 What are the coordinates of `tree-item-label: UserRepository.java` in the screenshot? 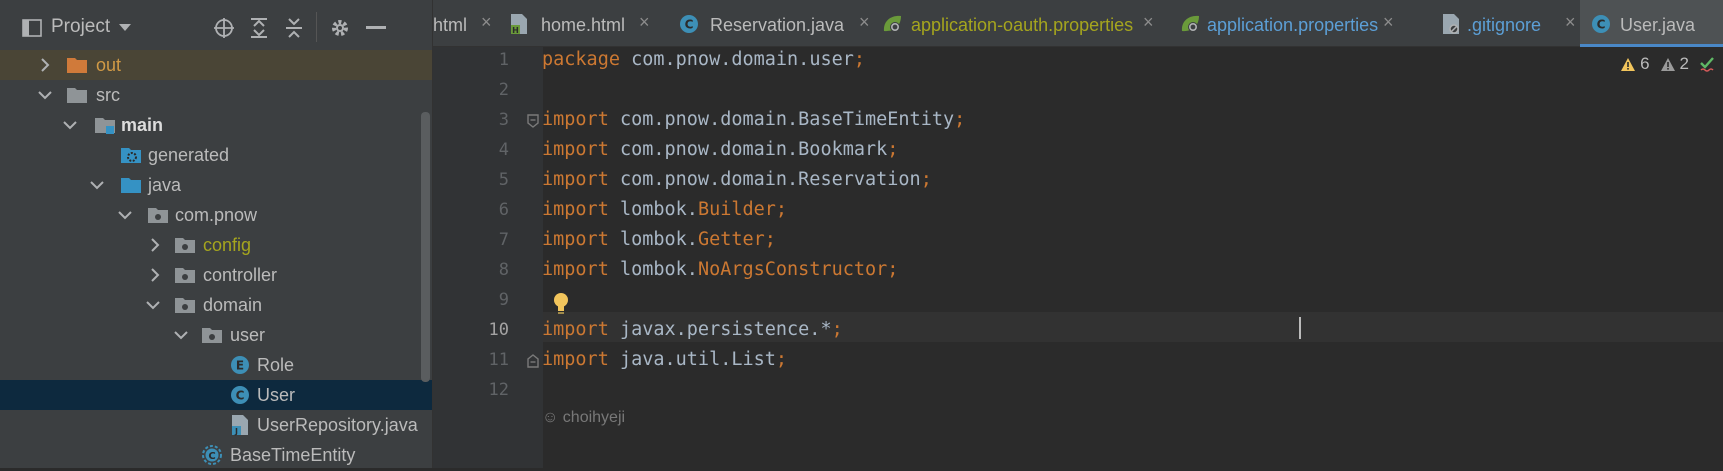 It's located at (337, 424).